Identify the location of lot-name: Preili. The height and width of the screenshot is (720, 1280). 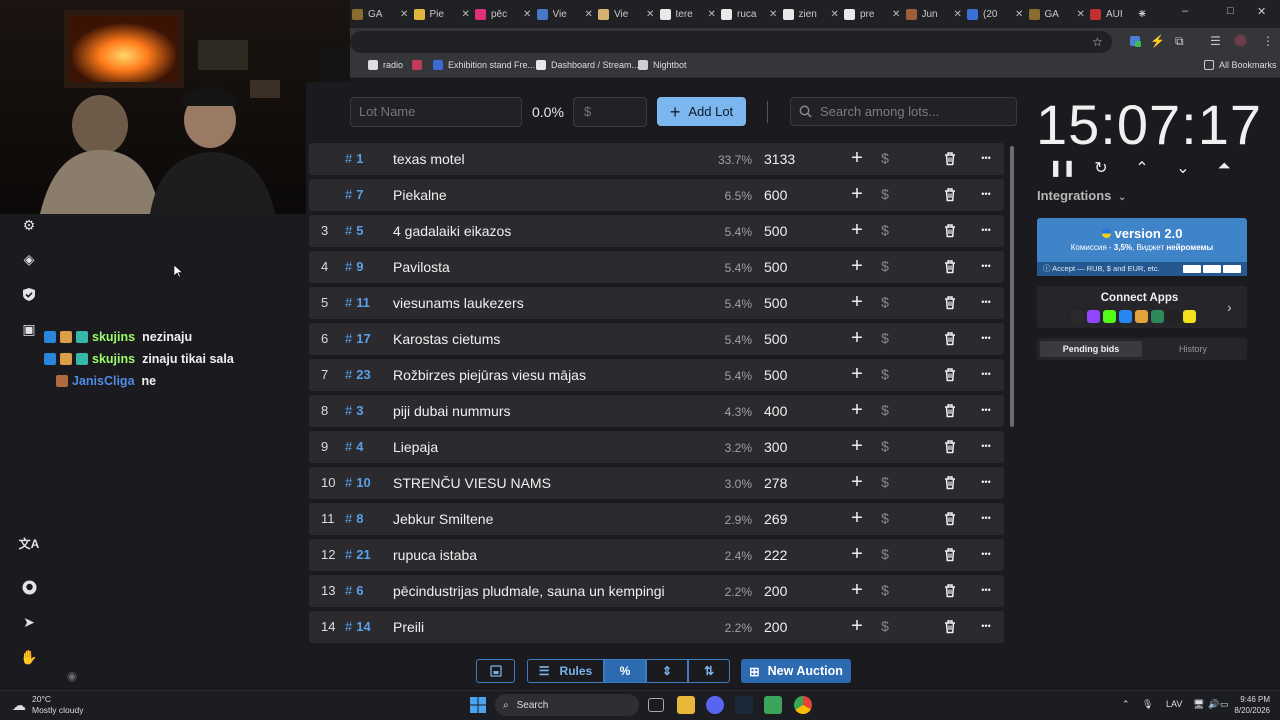
(408, 627).